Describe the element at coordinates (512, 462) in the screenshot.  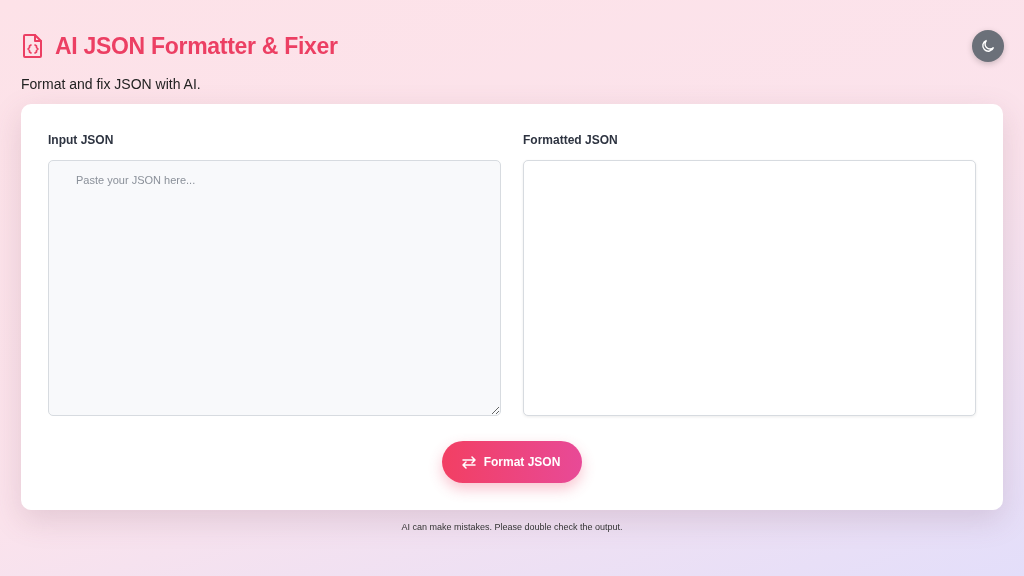
I see `format-json-button: Format JSON` at that location.